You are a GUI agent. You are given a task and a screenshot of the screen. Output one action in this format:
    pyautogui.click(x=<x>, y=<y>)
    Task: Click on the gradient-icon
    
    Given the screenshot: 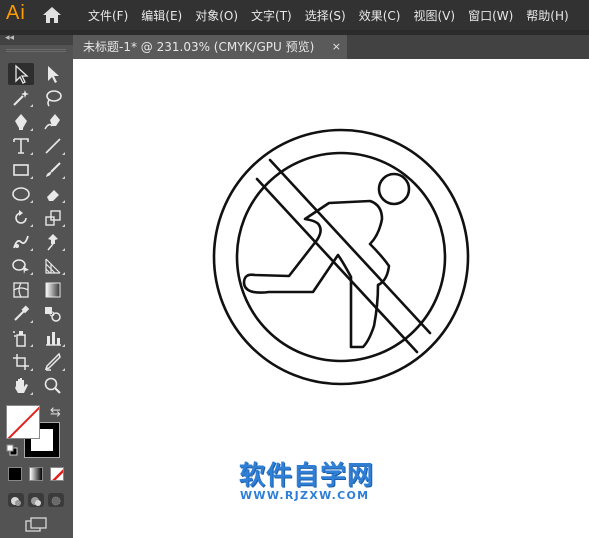 What is the action you would take?
    pyautogui.click(x=53, y=290)
    